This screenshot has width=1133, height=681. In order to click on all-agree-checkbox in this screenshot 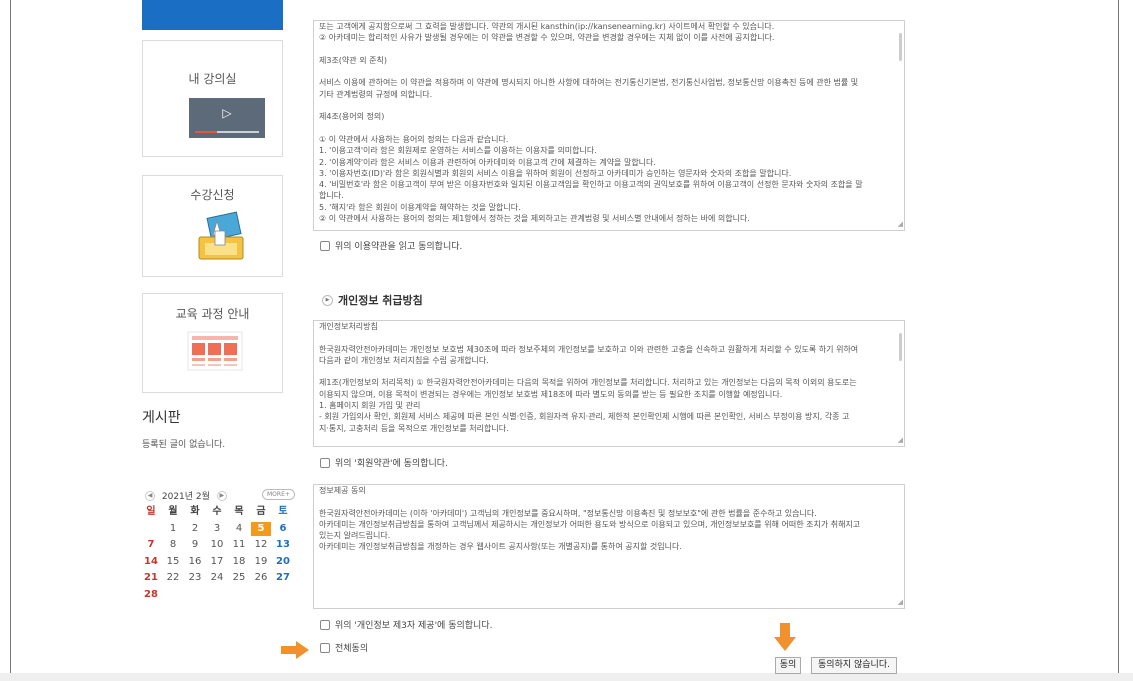, I will do `click(325, 647)`.